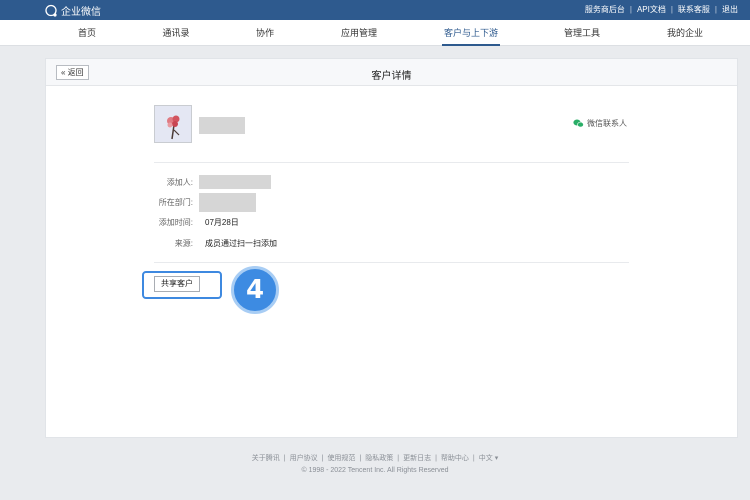 The image size is (750, 500). I want to click on wechat-contact-tag: 微信联系人, so click(600, 123).